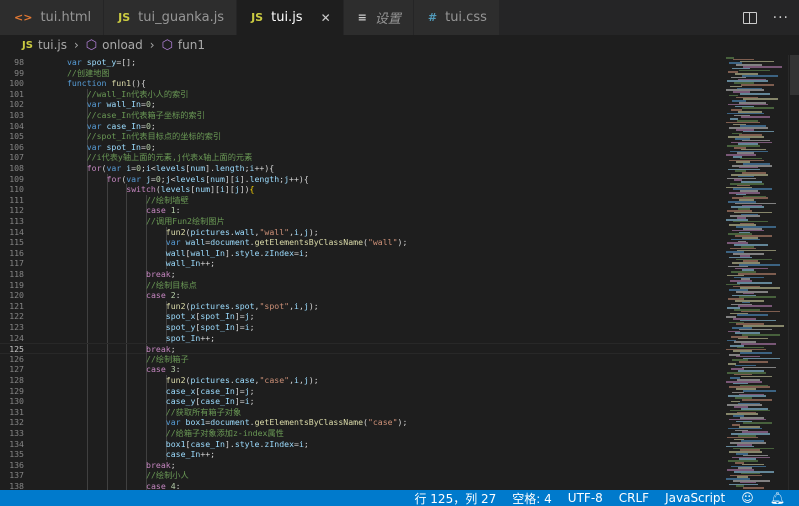 Image resolution: width=799 pixels, height=506 pixels. I want to click on code-line: 114 fun2(pictures.wall,"wall",i,j);, so click(360, 232).